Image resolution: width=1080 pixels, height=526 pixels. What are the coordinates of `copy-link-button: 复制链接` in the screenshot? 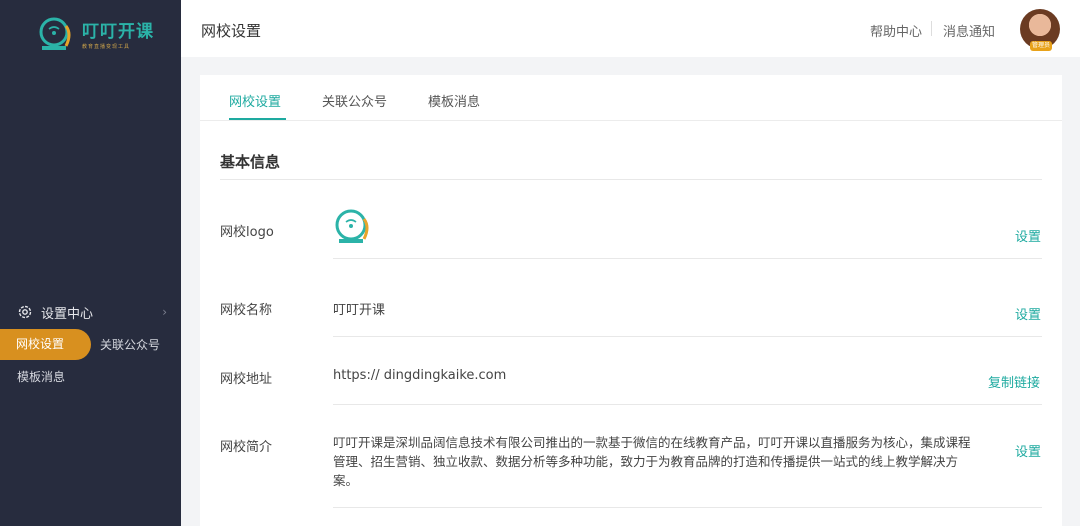 It's located at (1014, 381).